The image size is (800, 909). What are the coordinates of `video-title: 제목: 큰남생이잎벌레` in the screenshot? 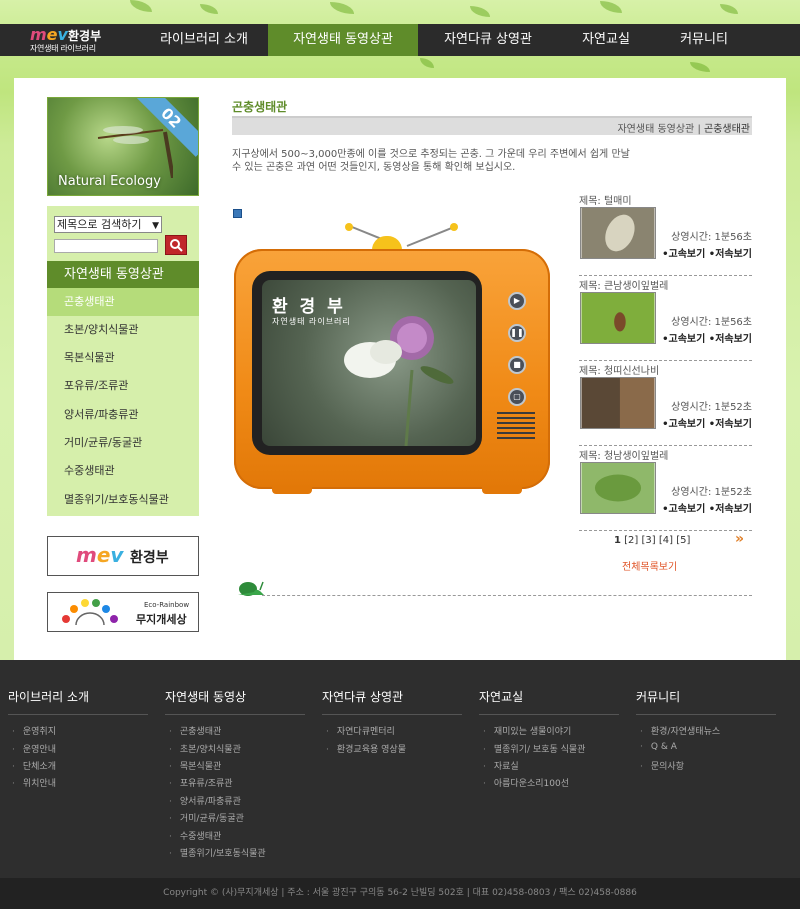 It's located at (623, 284).